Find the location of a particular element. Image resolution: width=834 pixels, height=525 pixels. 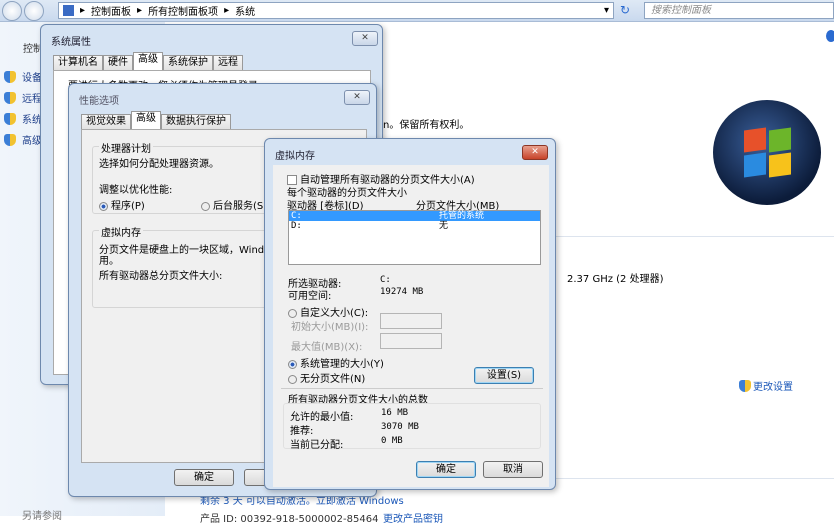

sidebar-item: 系统 is located at coordinates (32, 118).